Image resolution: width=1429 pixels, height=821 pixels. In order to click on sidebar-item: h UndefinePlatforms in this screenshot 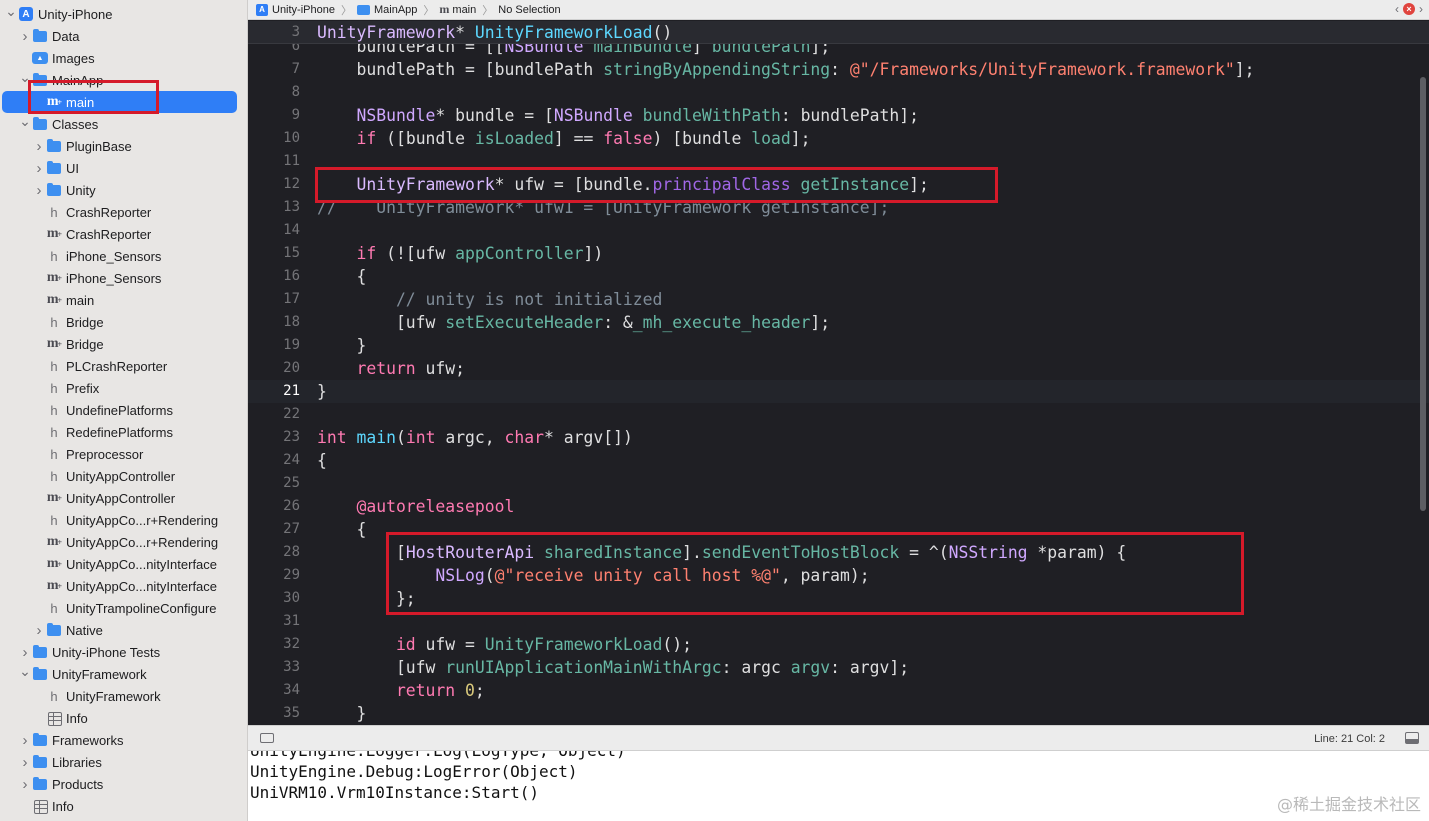, I will do `click(123, 410)`.